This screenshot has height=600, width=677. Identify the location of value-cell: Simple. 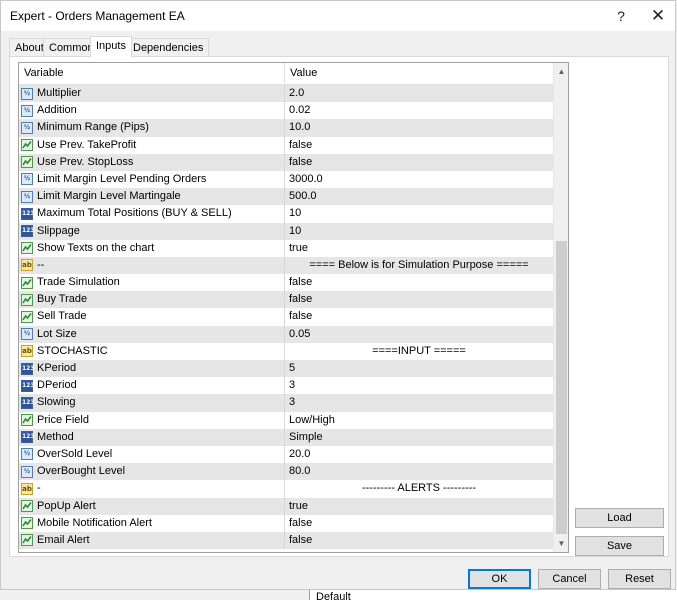
(419, 437).